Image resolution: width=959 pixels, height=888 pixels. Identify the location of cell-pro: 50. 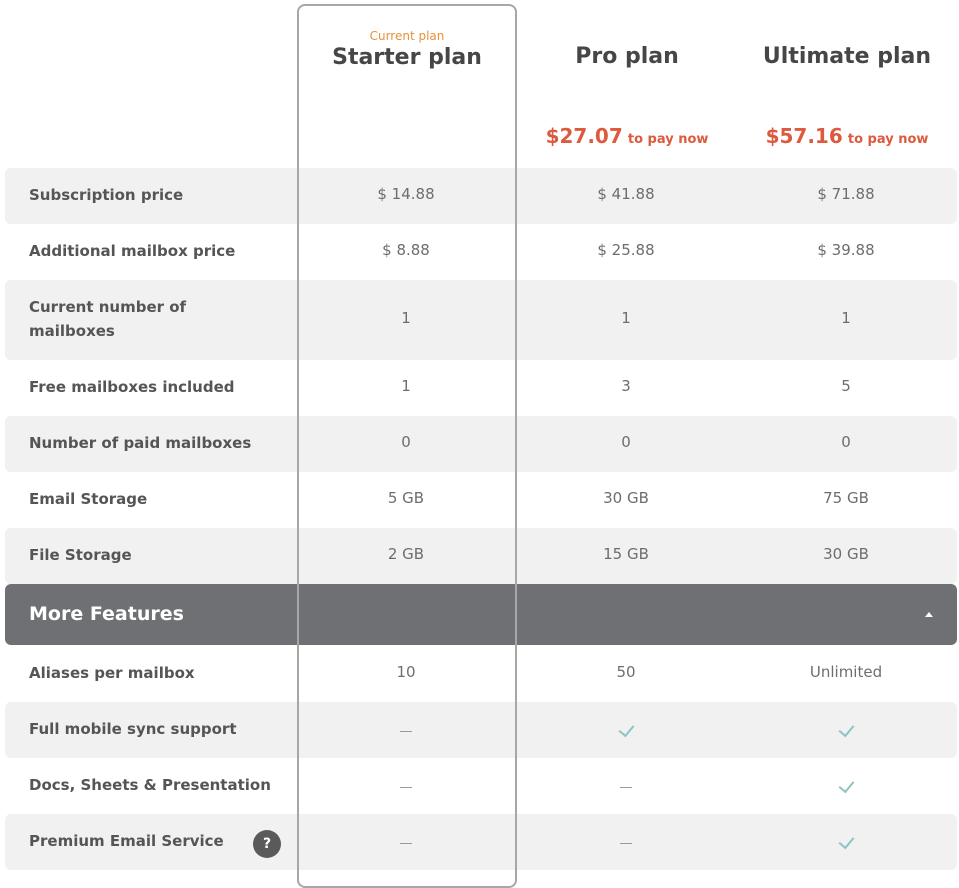
(626, 672).